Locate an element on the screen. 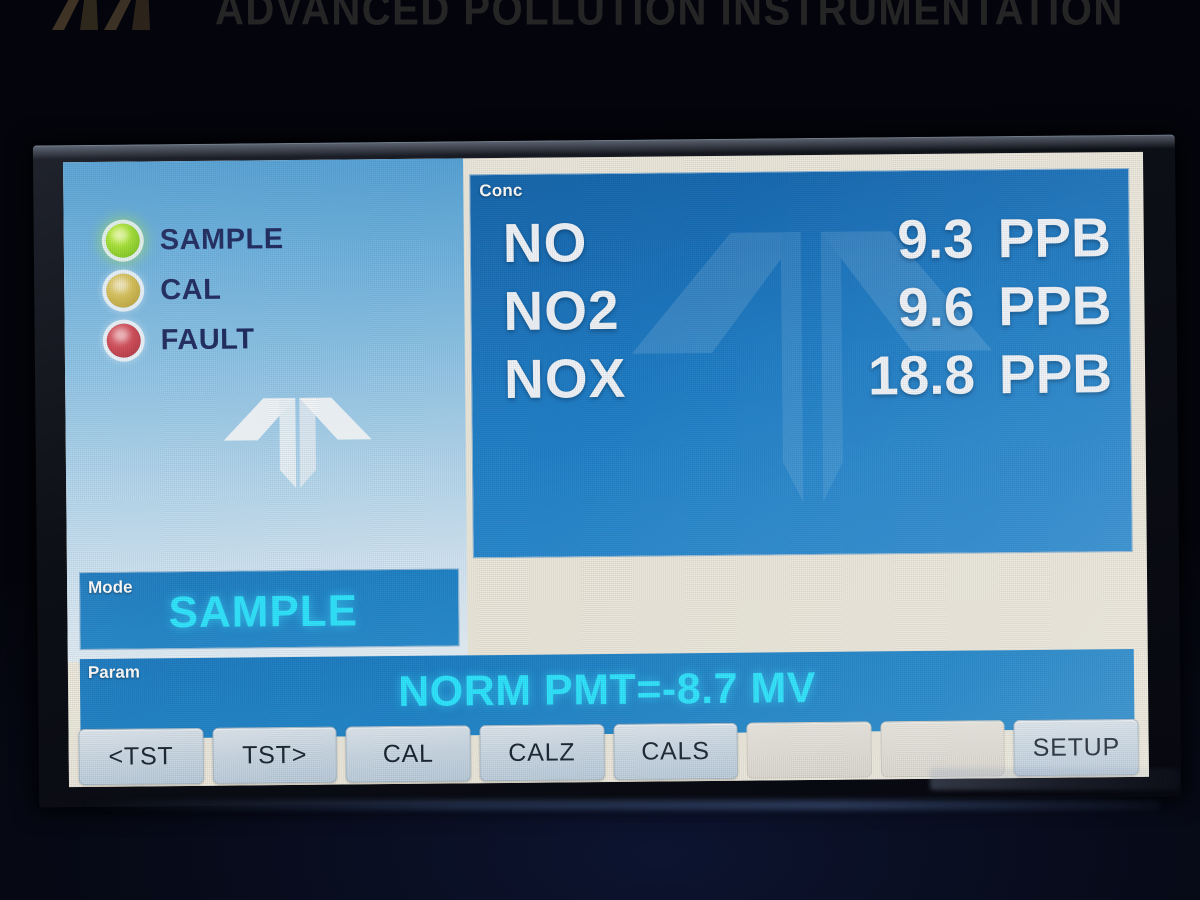 The image size is (1200, 900). desk-blurred-label is located at coordinates (1055, 779).